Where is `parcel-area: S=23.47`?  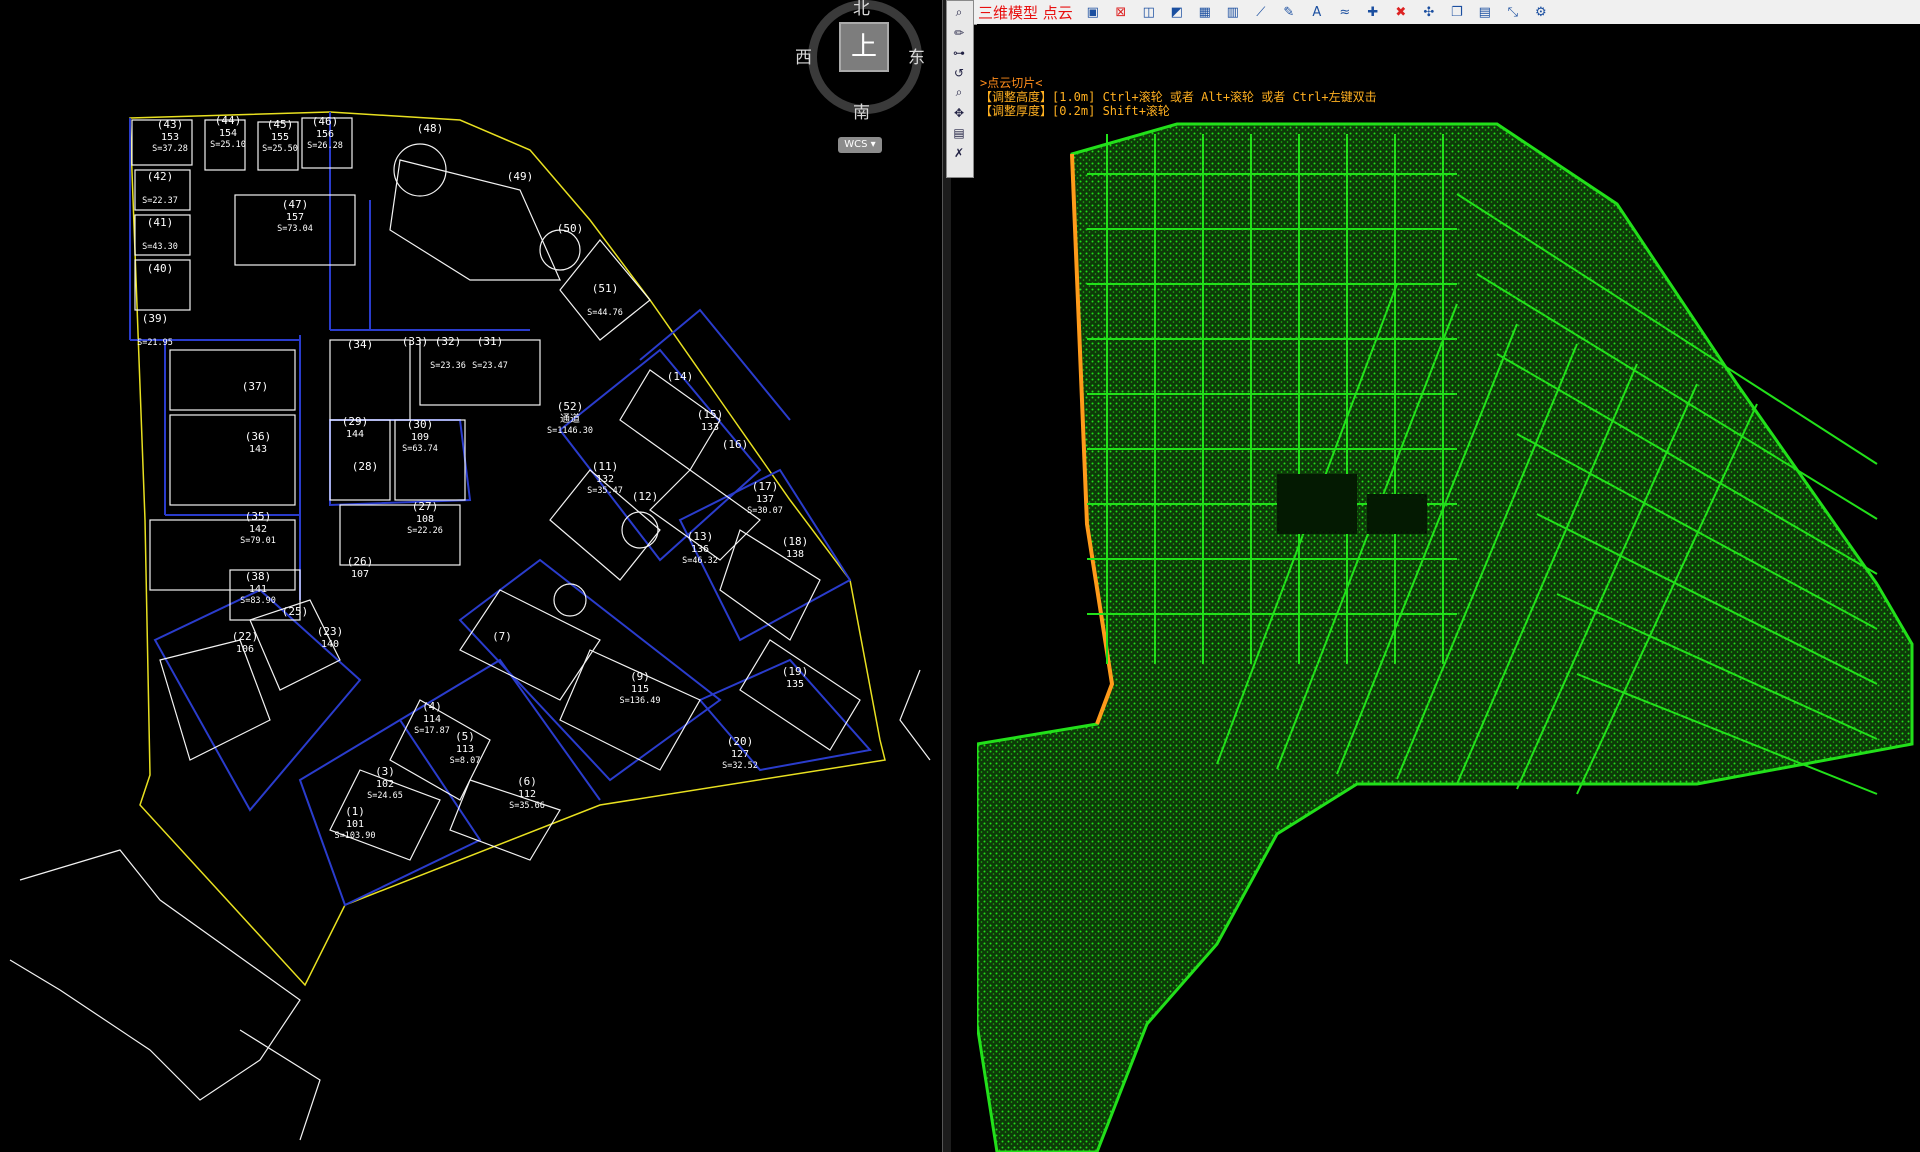 parcel-area: S=23.47 is located at coordinates (490, 366).